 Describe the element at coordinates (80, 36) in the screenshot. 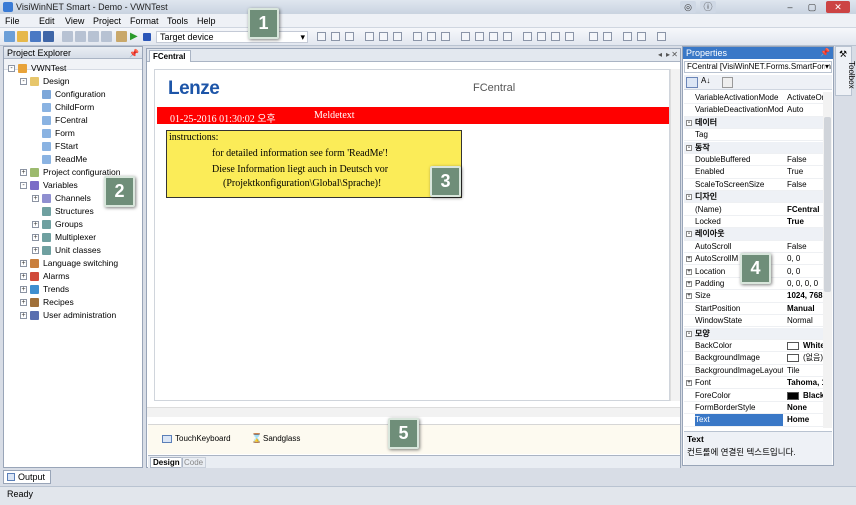

I see `copy-icon` at that location.